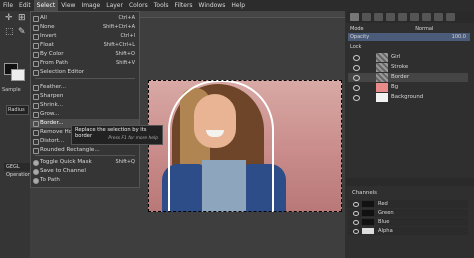 Image resolution: width=474 pixels, height=258 pixels. I want to click on layer-row-girl: Girl, so click(408, 57).